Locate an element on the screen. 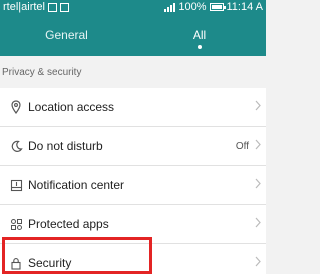  apps-grid-icon is located at coordinates (14, 224).